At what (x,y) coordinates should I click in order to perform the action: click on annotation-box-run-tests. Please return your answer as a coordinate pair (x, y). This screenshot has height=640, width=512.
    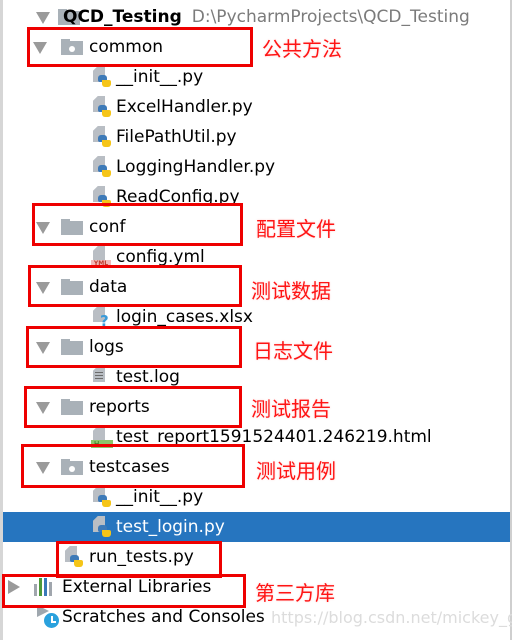
    Looking at the image, I should click on (139, 559).